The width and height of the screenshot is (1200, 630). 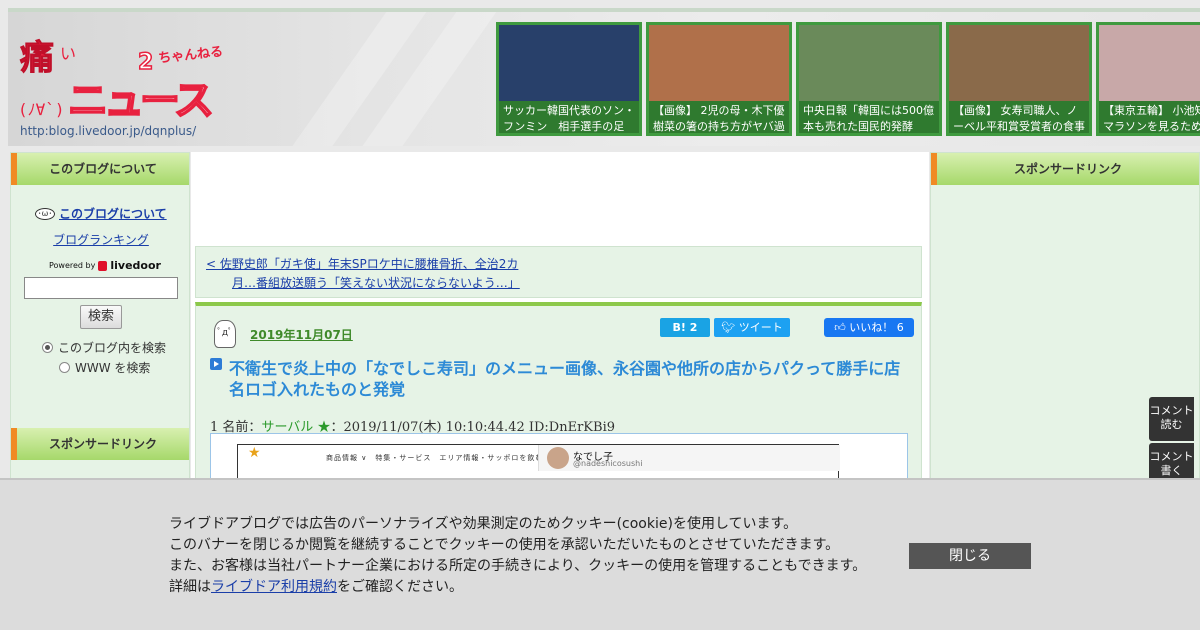 I want to click on prev-link-line2: 月…番組放送願う「笑えない状況にならないよう…」, so click(x=376, y=283).